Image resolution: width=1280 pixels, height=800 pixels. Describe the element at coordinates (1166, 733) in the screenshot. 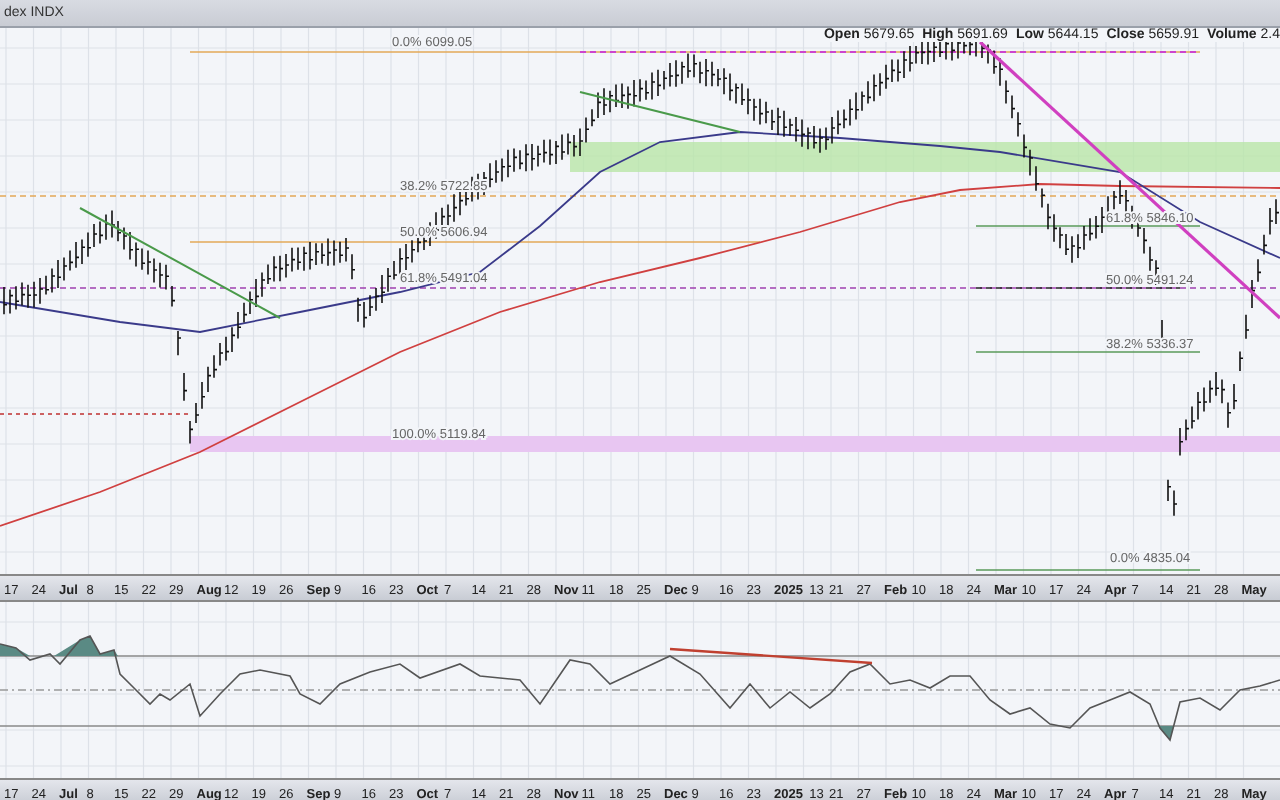

I see `oversold-fill` at that location.